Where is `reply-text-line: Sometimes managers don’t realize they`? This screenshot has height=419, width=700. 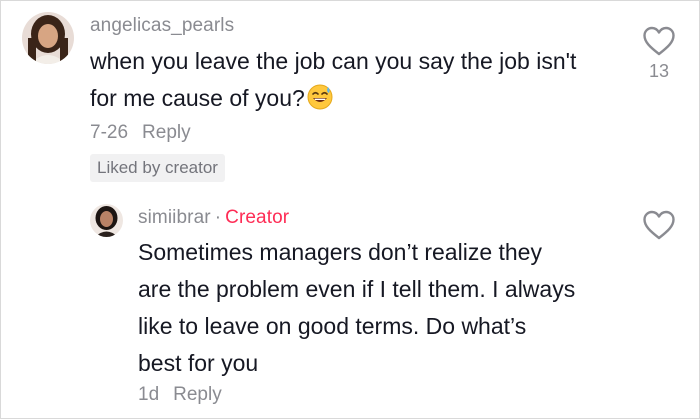 reply-text-line: Sometimes managers don’t realize they is located at coordinates (340, 252).